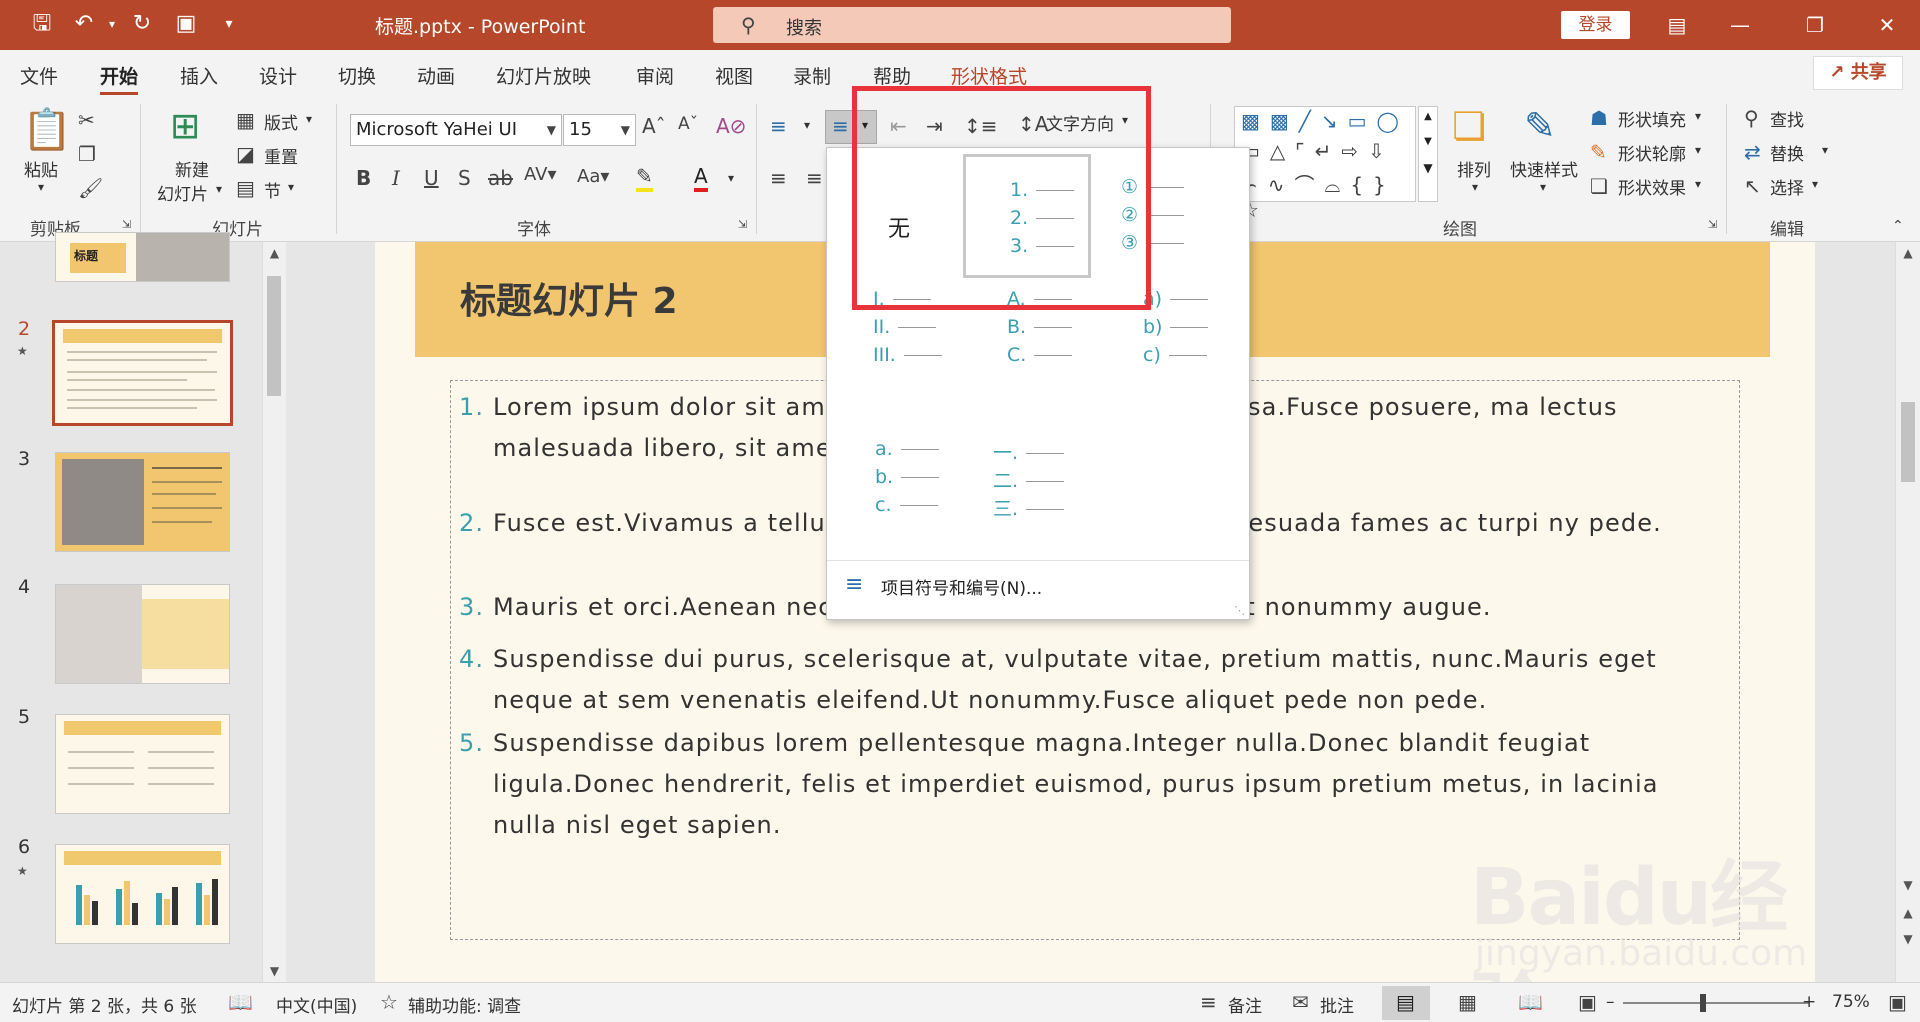  I want to click on more-shapes-icon: ▼, so click(1428, 168).